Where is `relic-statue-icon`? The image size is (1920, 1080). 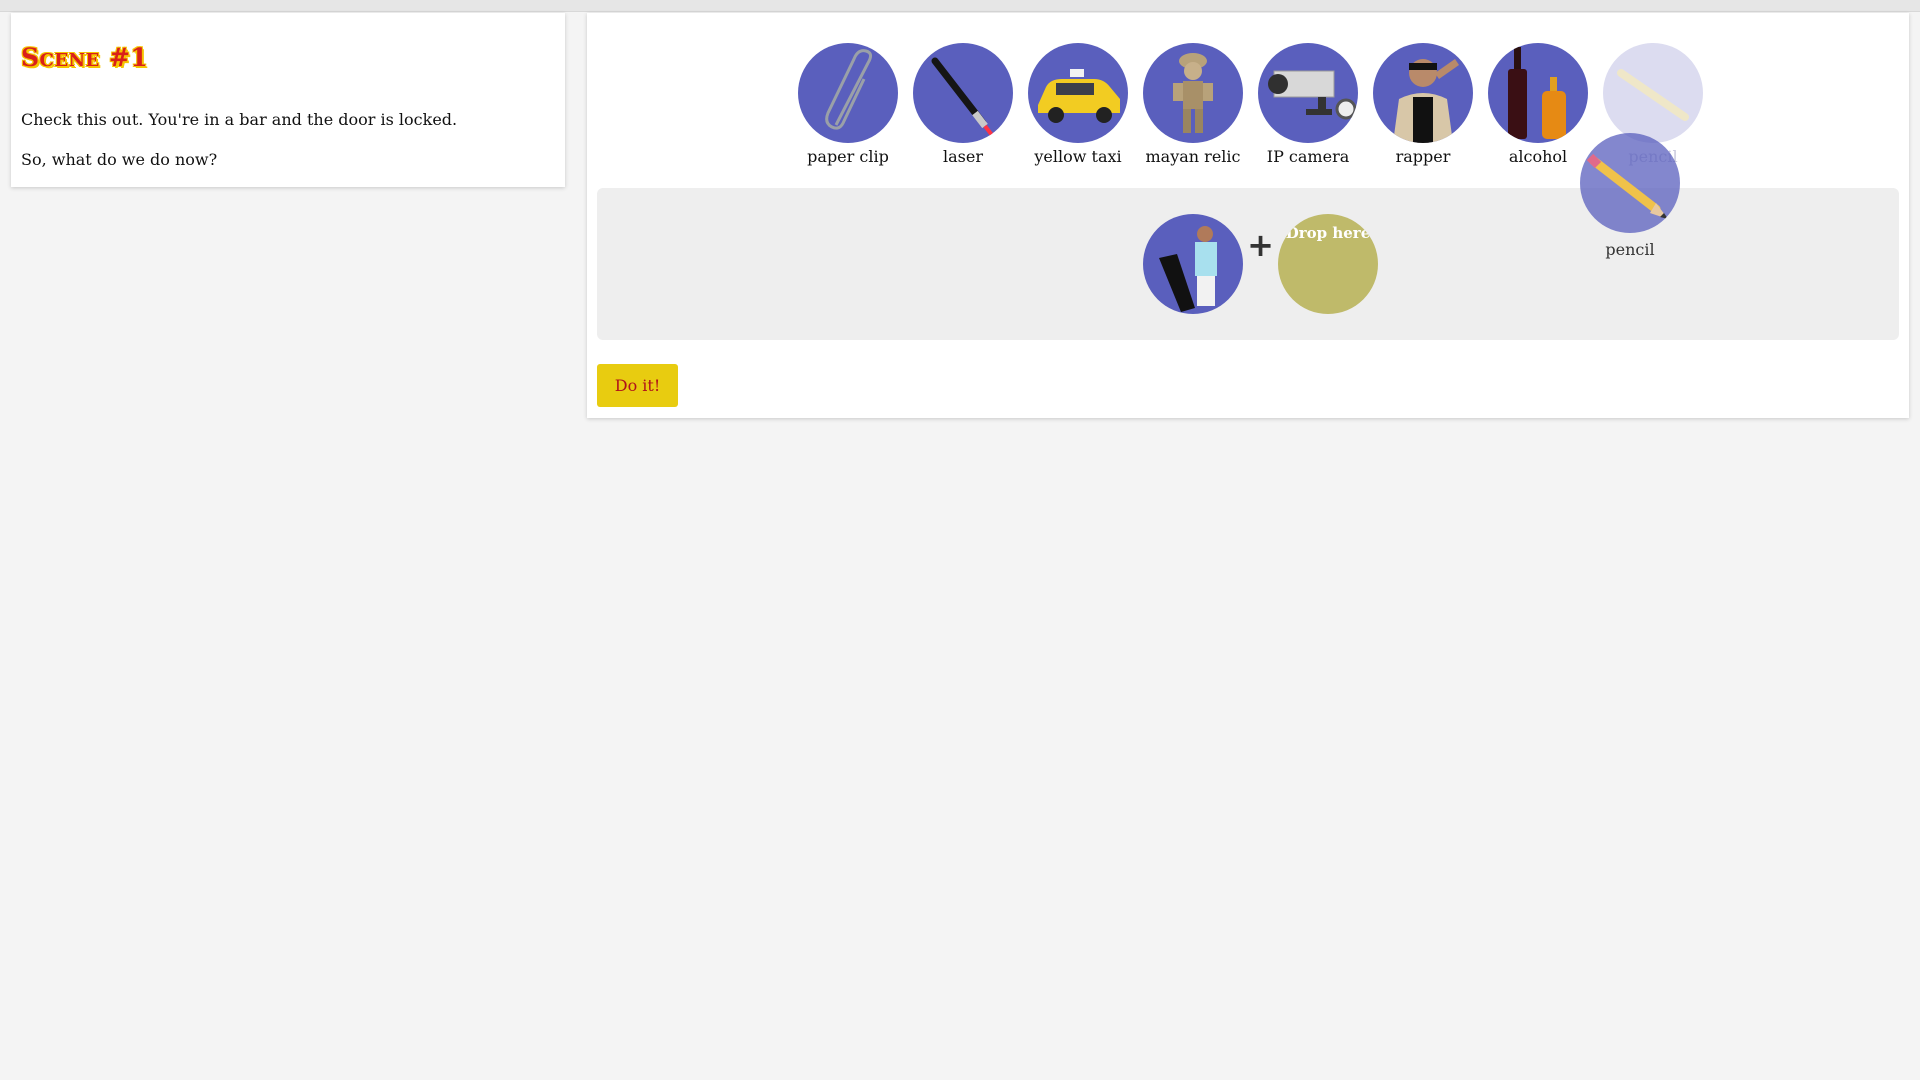
relic-statue-icon is located at coordinates (1193, 93).